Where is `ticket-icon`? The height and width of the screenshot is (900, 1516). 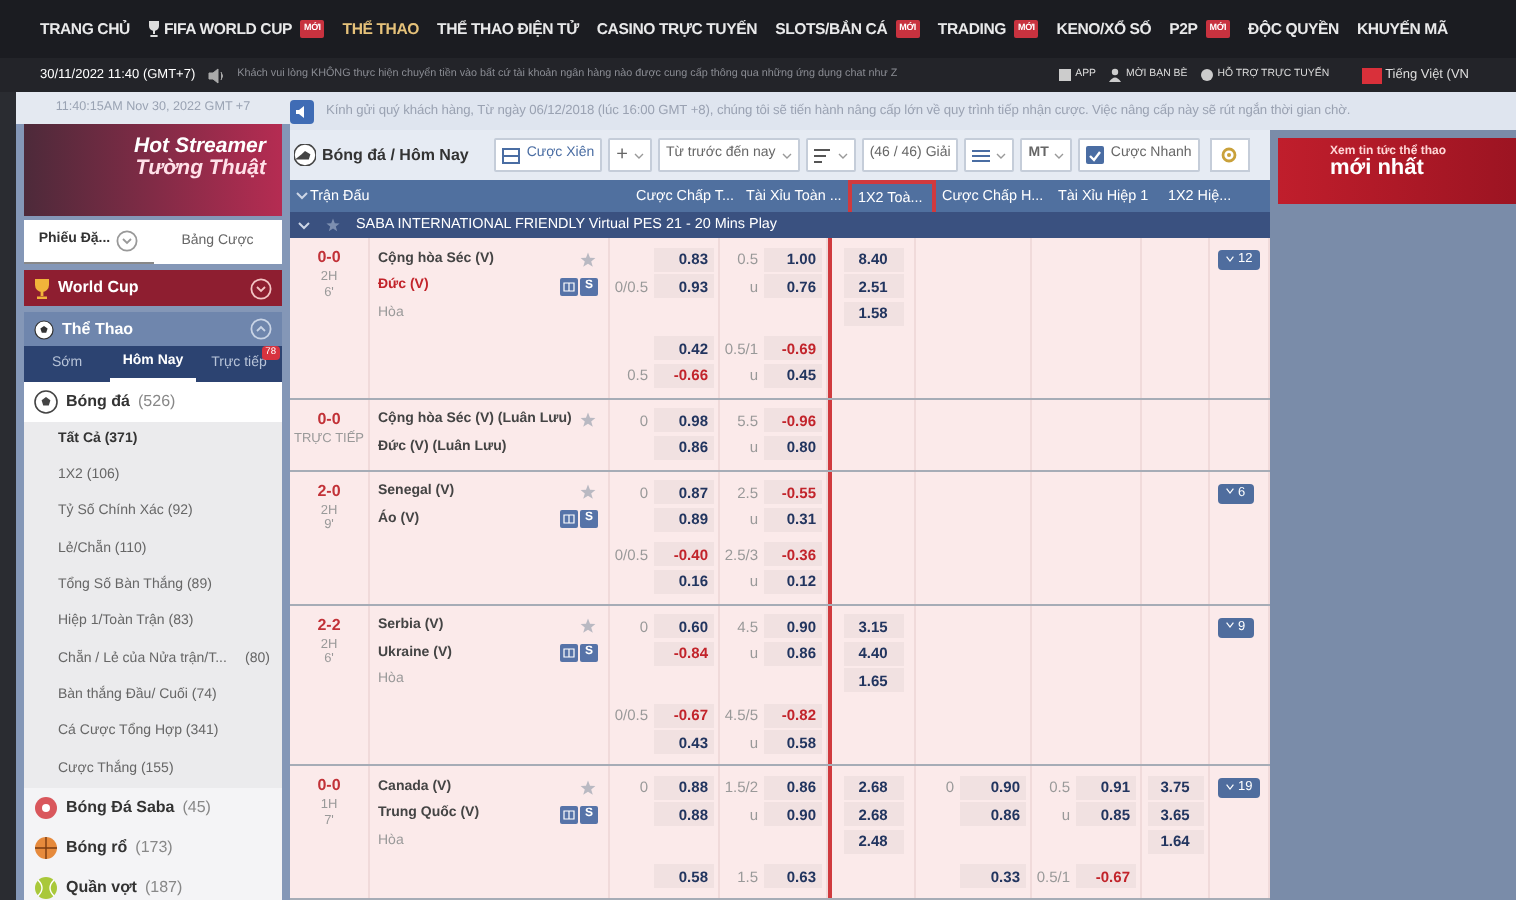
ticket-icon is located at coordinates (511, 155).